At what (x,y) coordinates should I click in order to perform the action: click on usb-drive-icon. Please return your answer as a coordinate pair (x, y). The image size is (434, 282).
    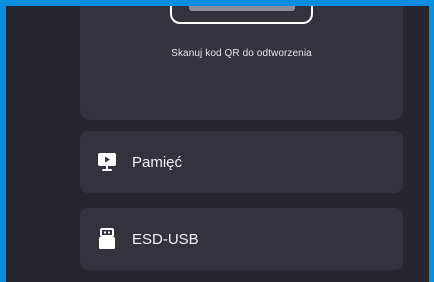
    Looking at the image, I should click on (107, 239).